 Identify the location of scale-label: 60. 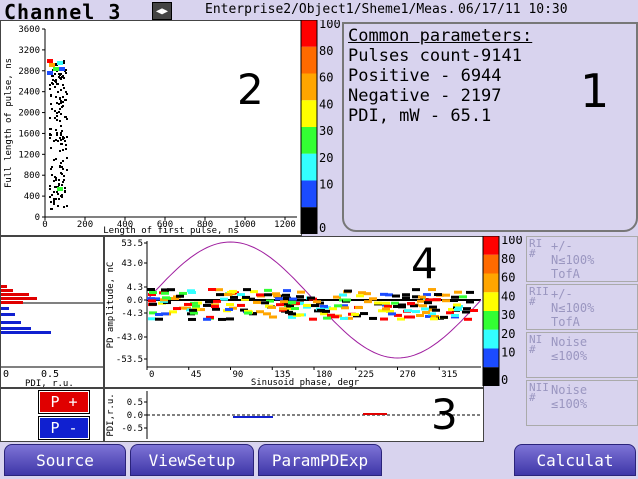
(508, 278).